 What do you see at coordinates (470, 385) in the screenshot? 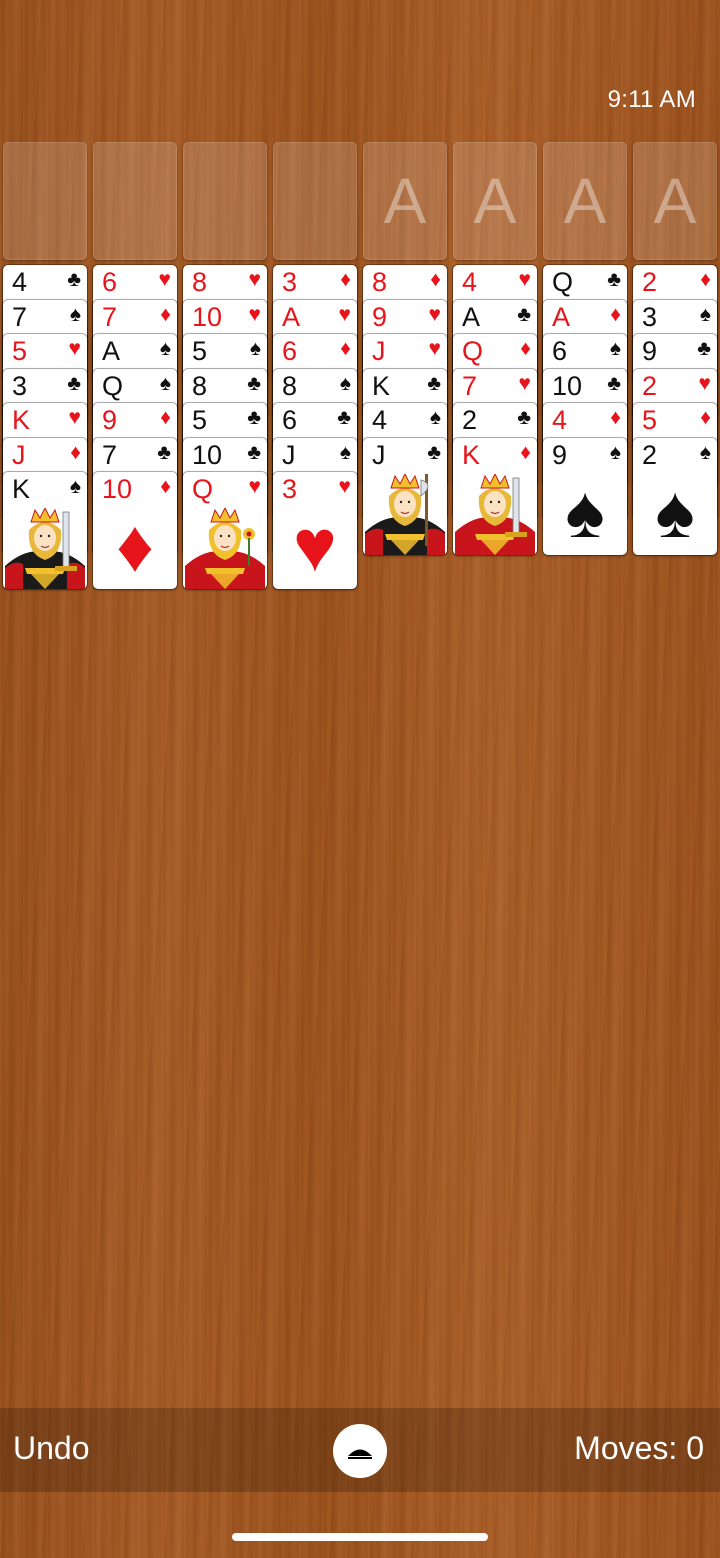
I see `card-rank: 7` at bounding box center [470, 385].